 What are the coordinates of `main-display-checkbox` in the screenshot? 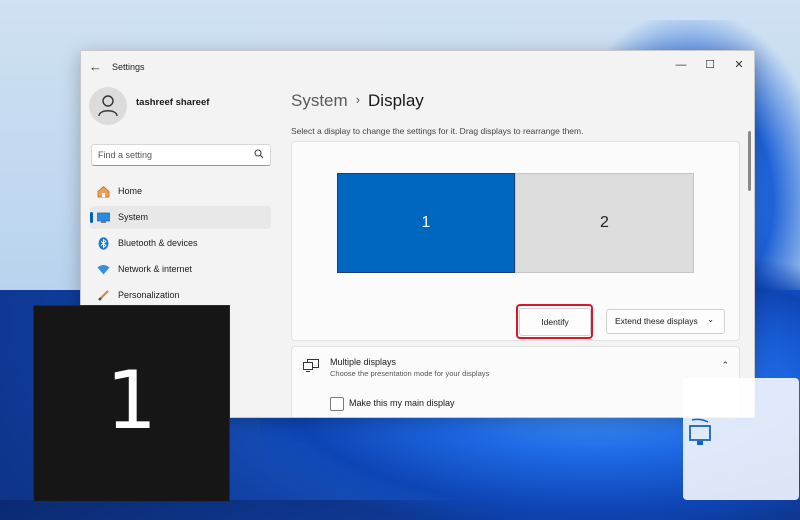 It's located at (337, 404).